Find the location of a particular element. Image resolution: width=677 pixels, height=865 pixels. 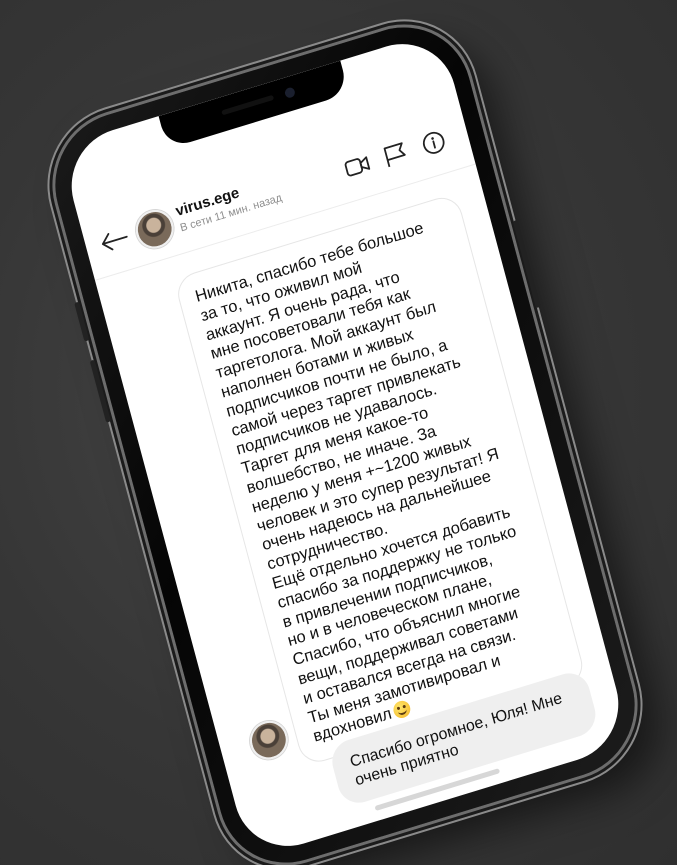

speaker-grille is located at coordinates (248, 105).